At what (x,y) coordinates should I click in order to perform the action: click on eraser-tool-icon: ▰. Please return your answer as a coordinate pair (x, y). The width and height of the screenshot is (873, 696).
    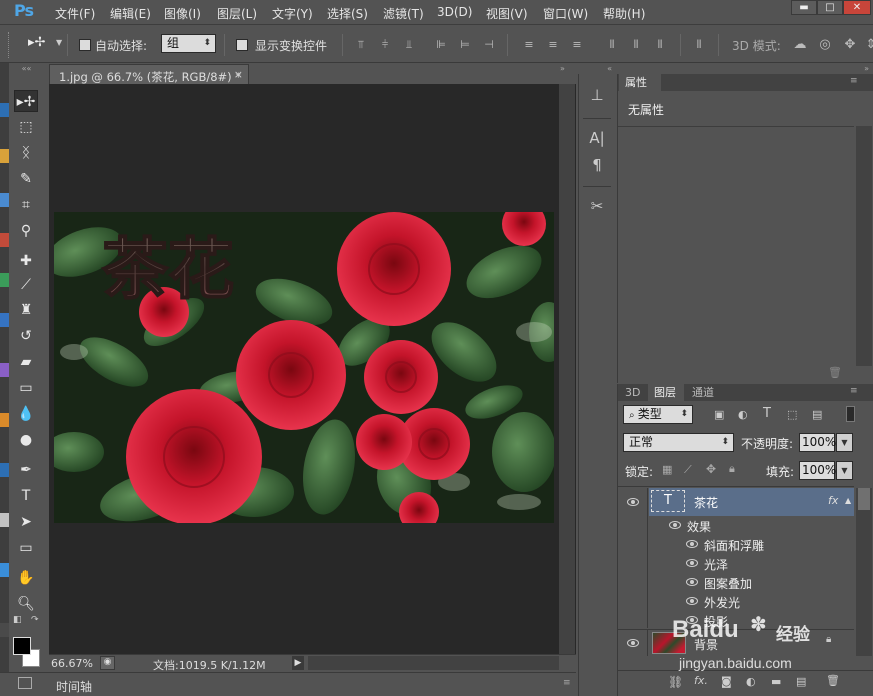
    Looking at the image, I should click on (26, 362).